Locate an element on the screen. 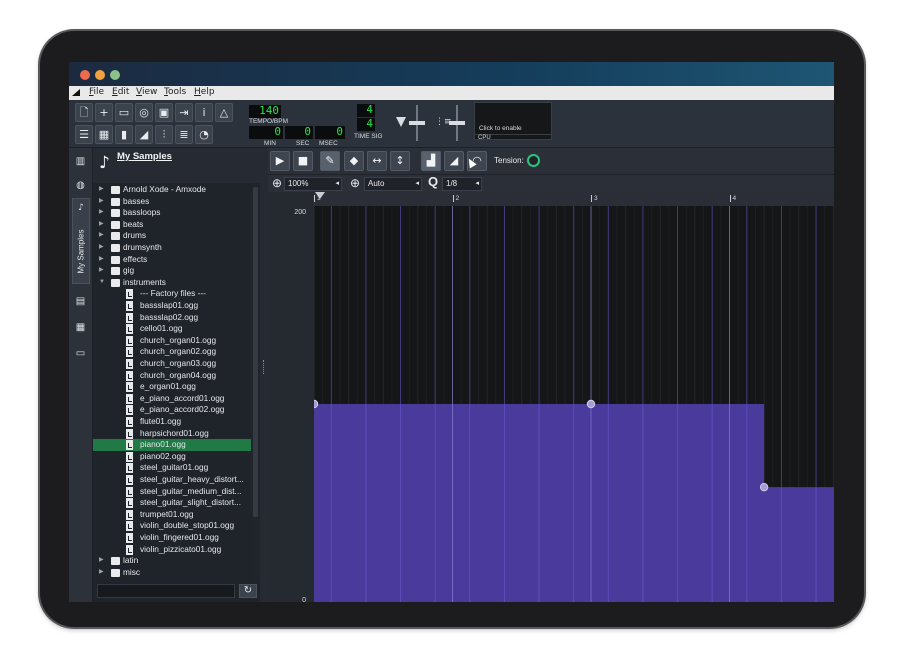 The width and height of the screenshot is (897, 660). new-project-button: 🗋 is located at coordinates (84, 112).